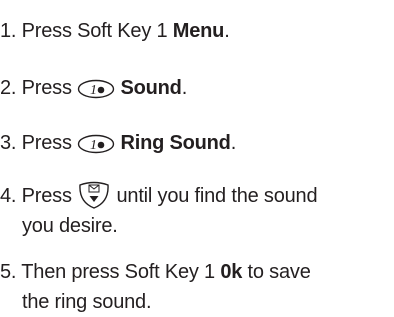 Image resolution: width=394 pixels, height=317 pixels. I want to click on menu-key-label: Menu, so click(198, 31).